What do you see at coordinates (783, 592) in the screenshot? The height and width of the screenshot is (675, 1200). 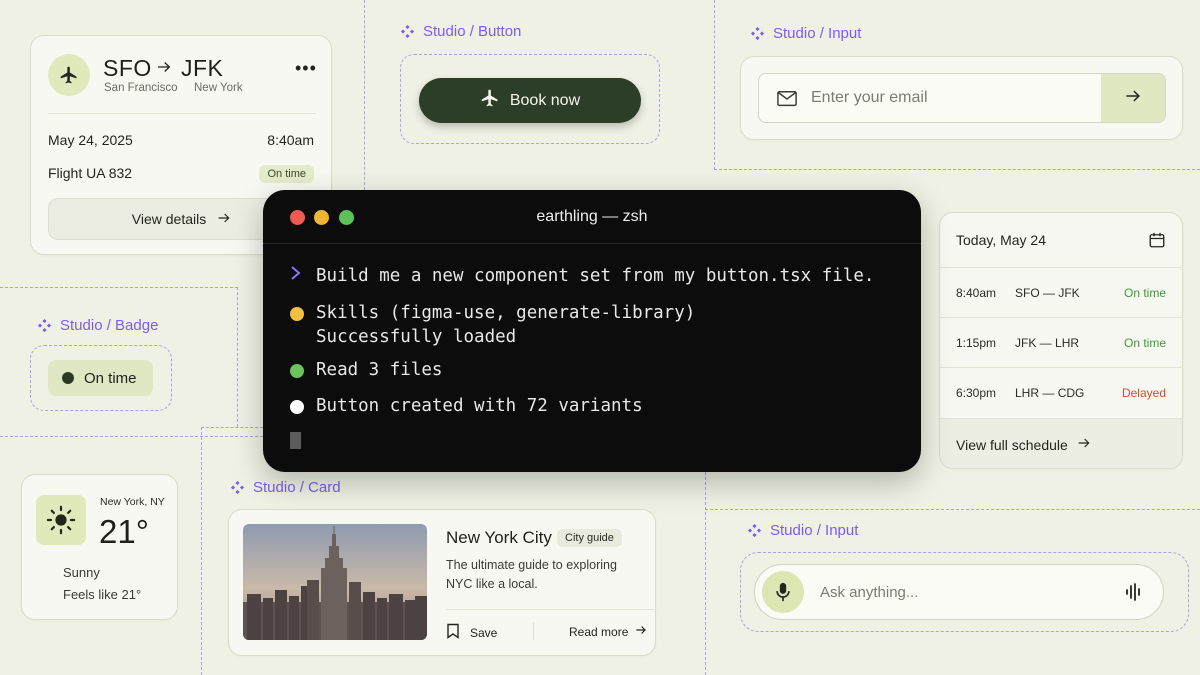 I see `microphone-icon` at bounding box center [783, 592].